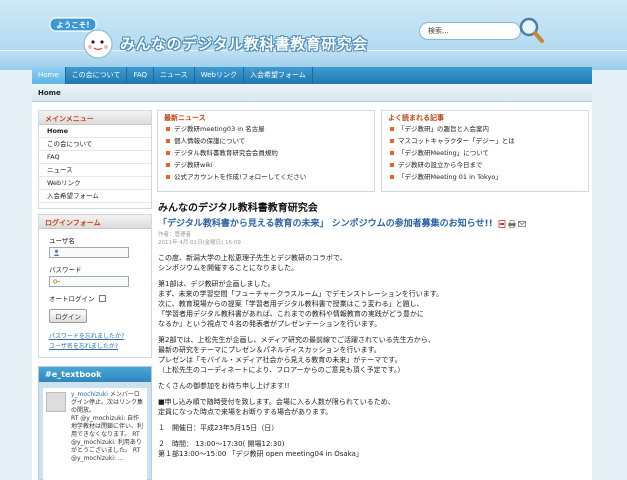 The width and height of the screenshot is (627, 480). What do you see at coordinates (56, 281) in the screenshot?
I see `key-icon` at bounding box center [56, 281].